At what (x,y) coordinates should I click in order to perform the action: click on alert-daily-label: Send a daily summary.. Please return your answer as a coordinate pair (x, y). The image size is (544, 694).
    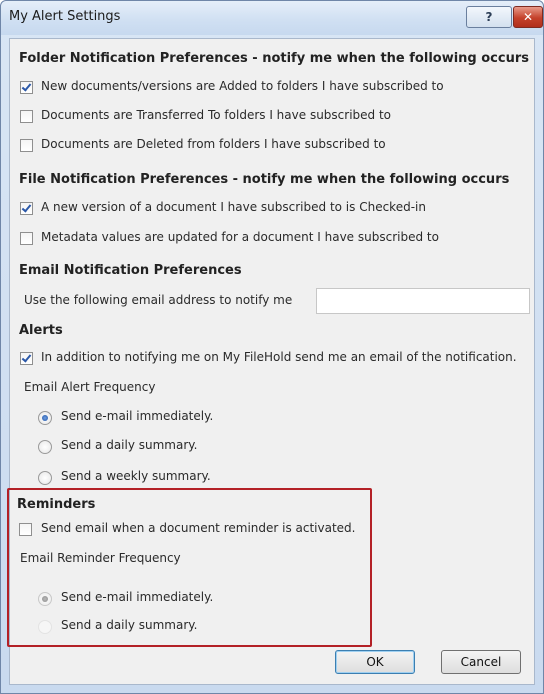
    Looking at the image, I should click on (129, 445).